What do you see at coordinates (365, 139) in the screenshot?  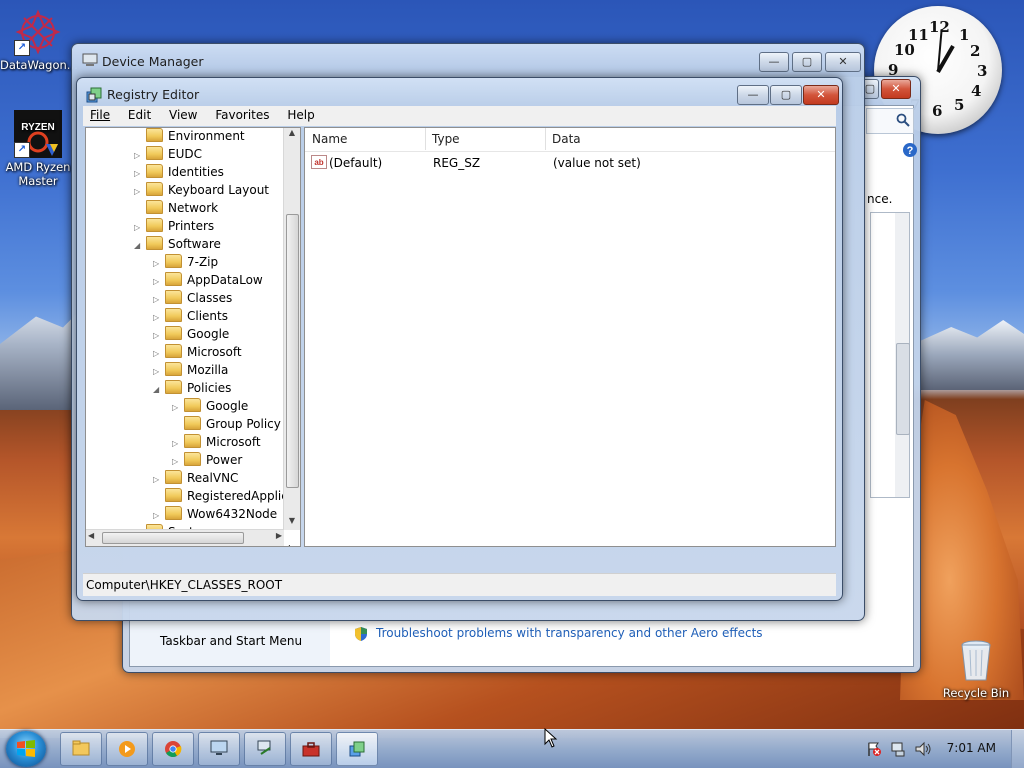 I see `column-header-name: Name` at bounding box center [365, 139].